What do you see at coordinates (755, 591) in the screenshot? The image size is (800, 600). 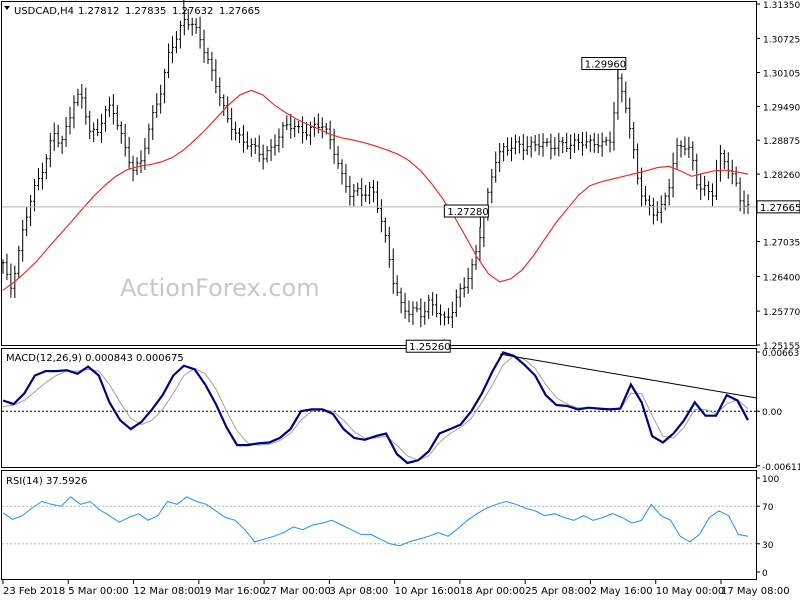 I see `time-tick-label: 17 May 08:00` at bounding box center [755, 591].